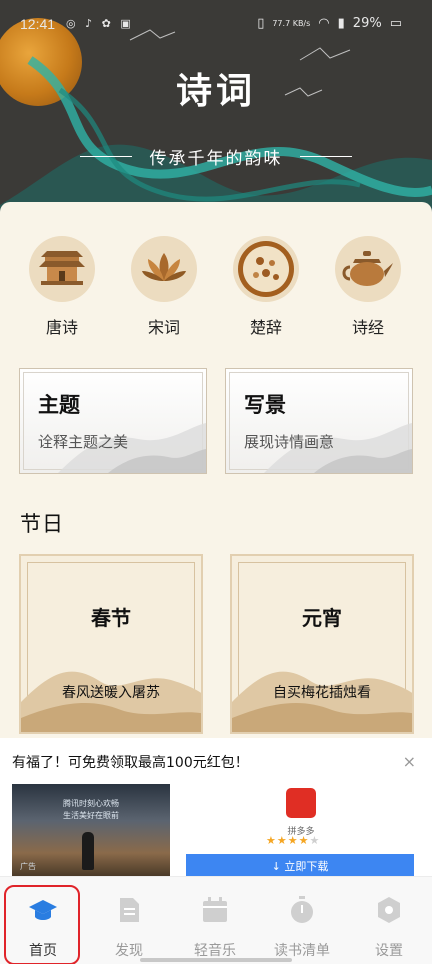  I want to click on tab-settings: 设置, so click(389, 920).